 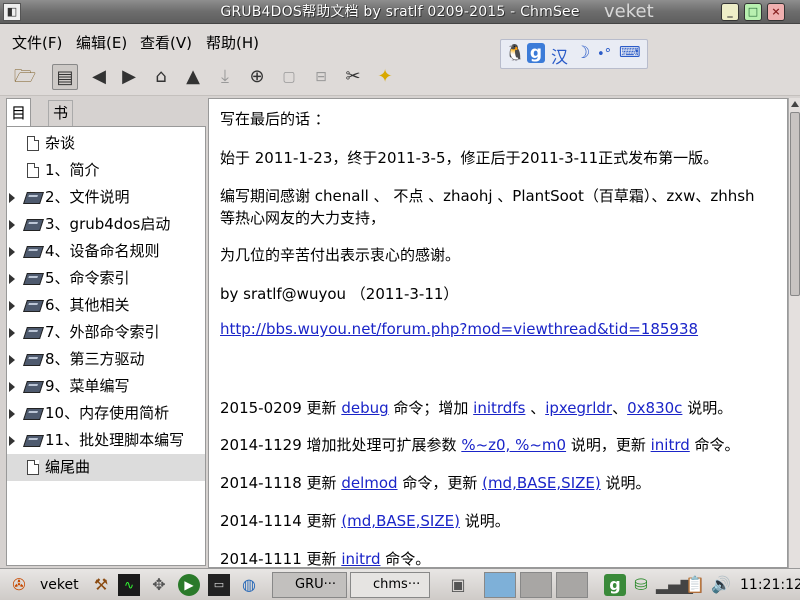 I want to click on ime-lang-toggle: 汉, so click(x=559, y=55).